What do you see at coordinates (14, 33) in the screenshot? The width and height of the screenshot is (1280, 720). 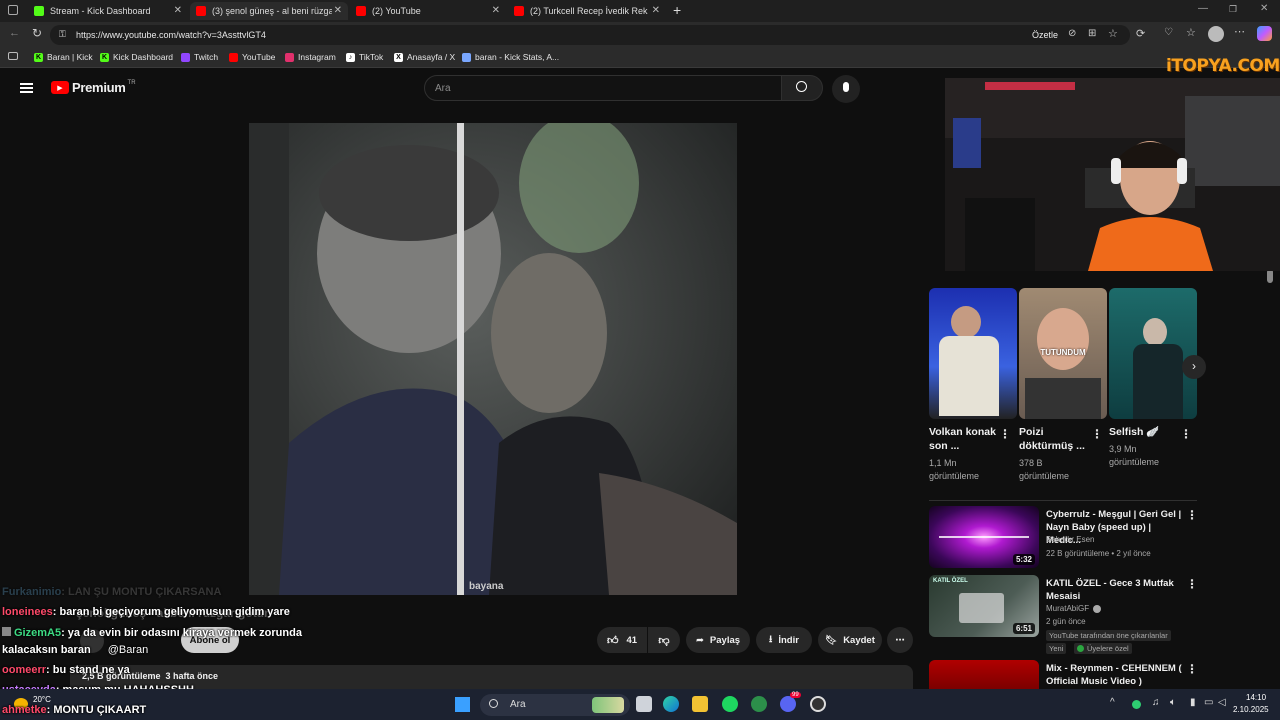 I see `back-icon: ←` at bounding box center [14, 33].